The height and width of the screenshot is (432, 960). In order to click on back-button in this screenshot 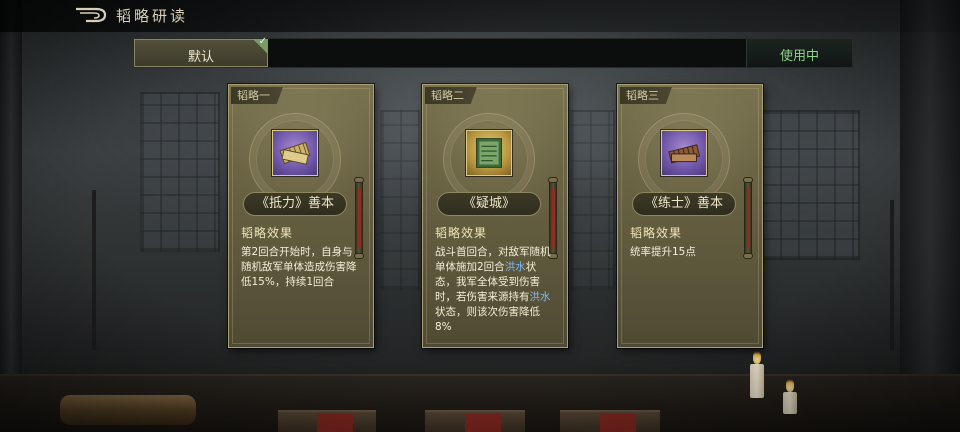, I will do `click(91, 15)`.